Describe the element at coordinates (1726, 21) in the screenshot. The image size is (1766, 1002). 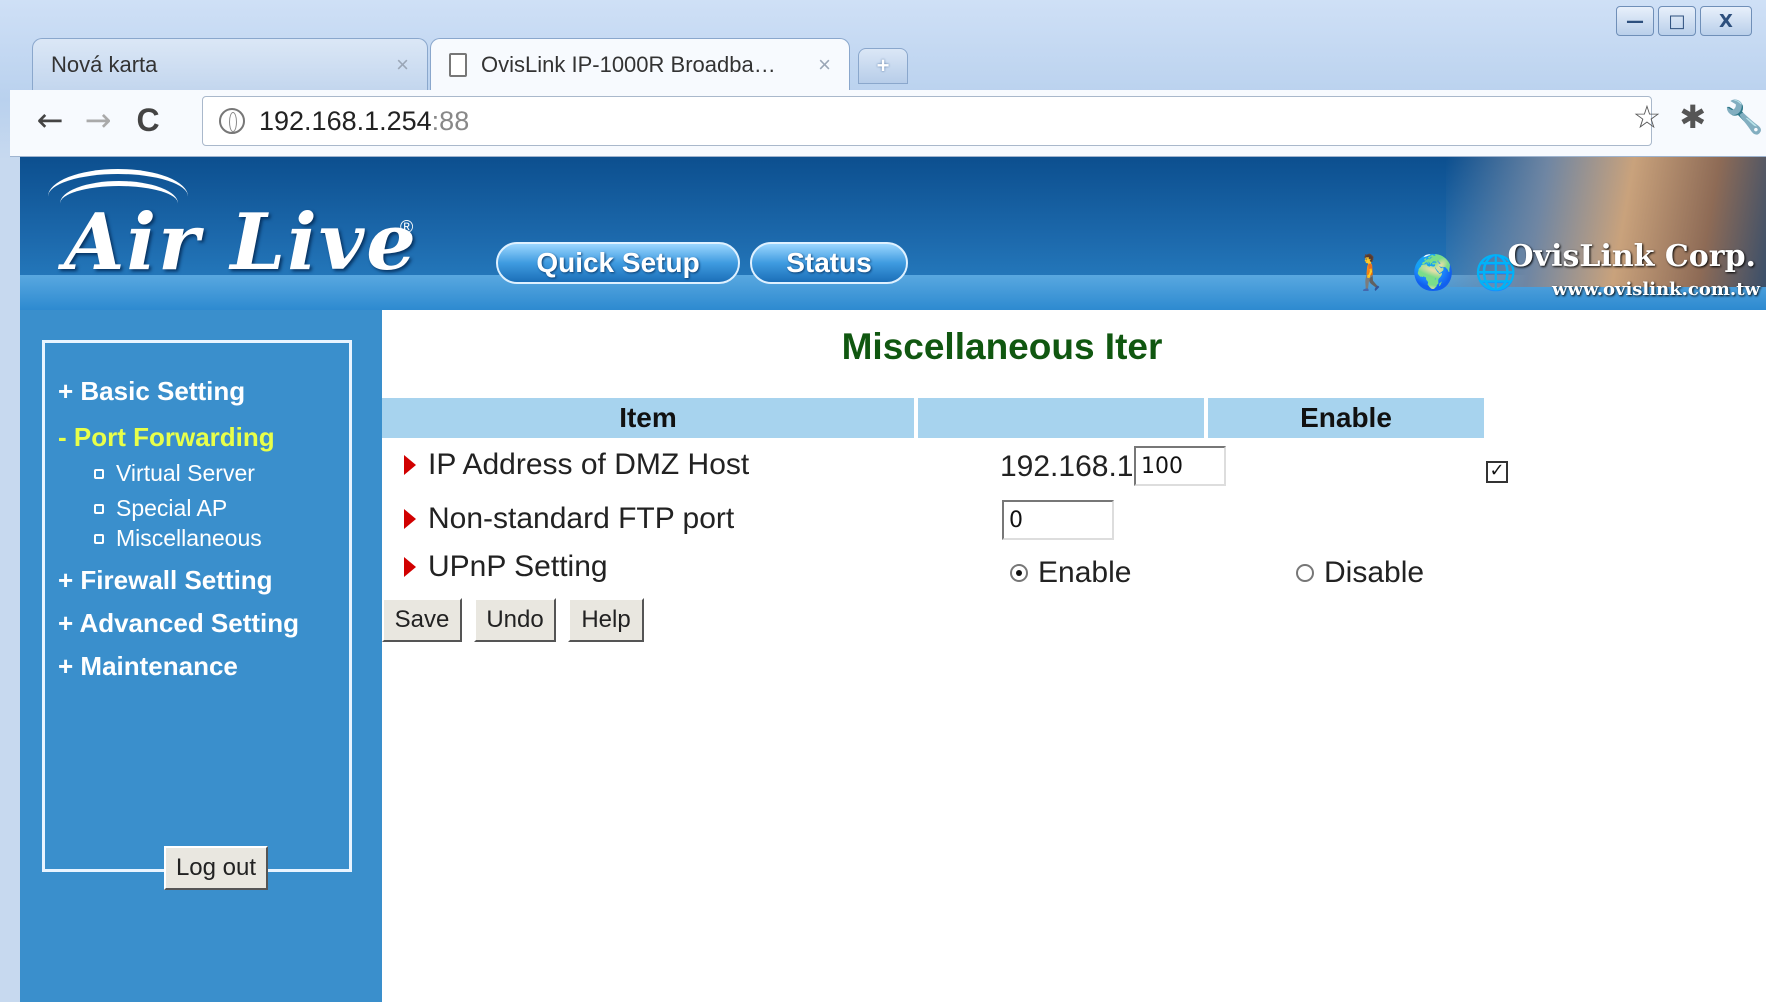
I see `close-window-button: X` at that location.